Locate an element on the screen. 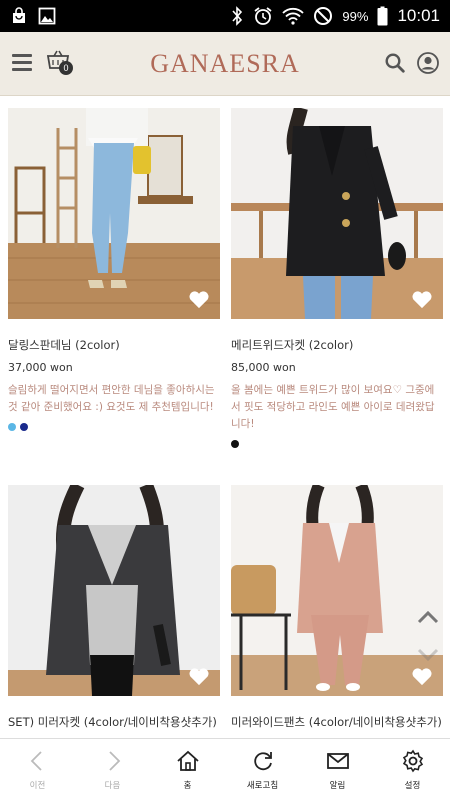  battery-icon is located at coordinates (382, 16).